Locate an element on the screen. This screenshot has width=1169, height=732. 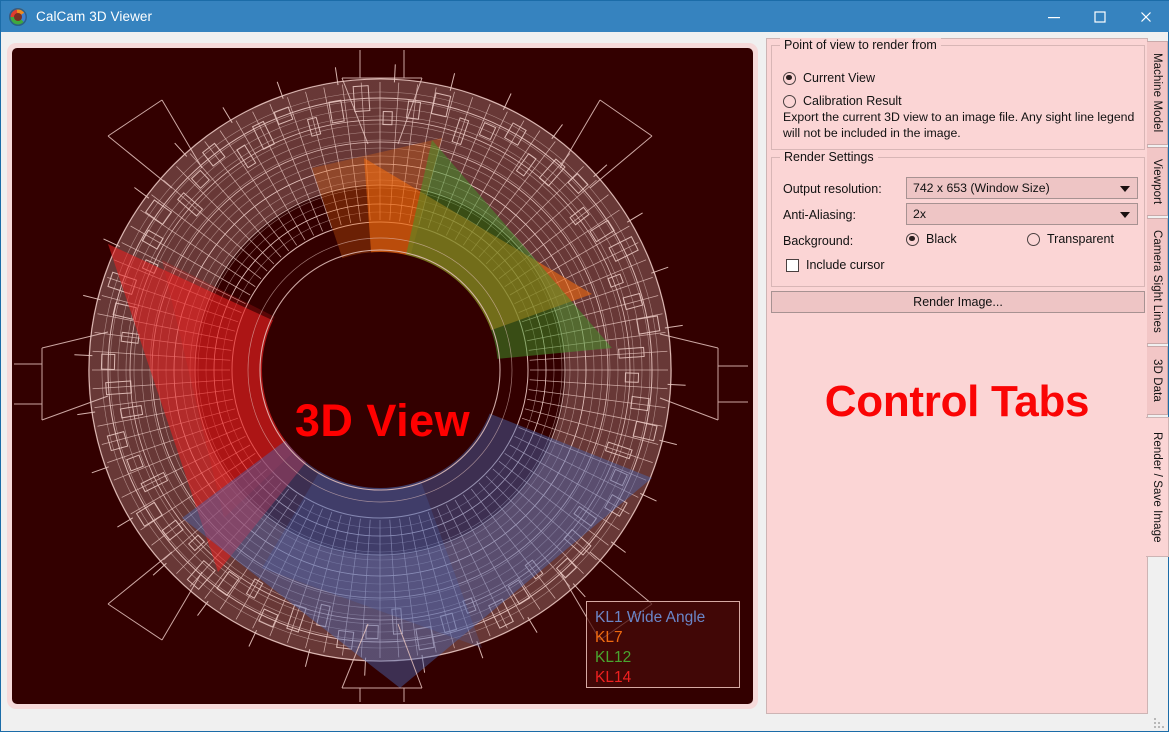
radio-label: Transparent is located at coordinates (1080, 239).